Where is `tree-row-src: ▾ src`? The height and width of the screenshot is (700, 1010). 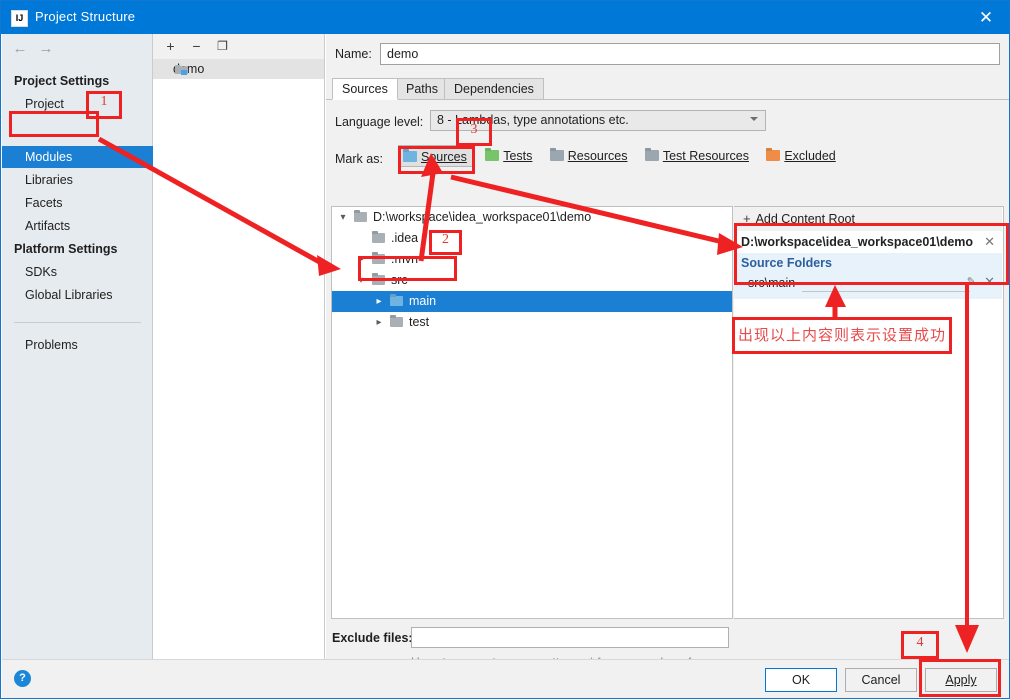
tree-row-src: ▾ src is located at coordinates (532, 280).